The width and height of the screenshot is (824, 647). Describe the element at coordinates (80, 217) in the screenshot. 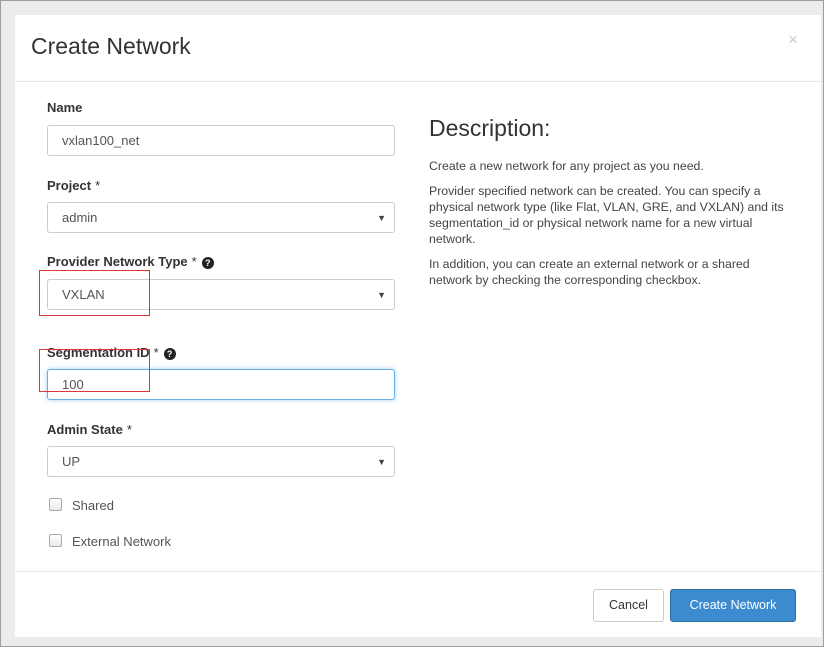

I see `project-select-value: admin` at that location.